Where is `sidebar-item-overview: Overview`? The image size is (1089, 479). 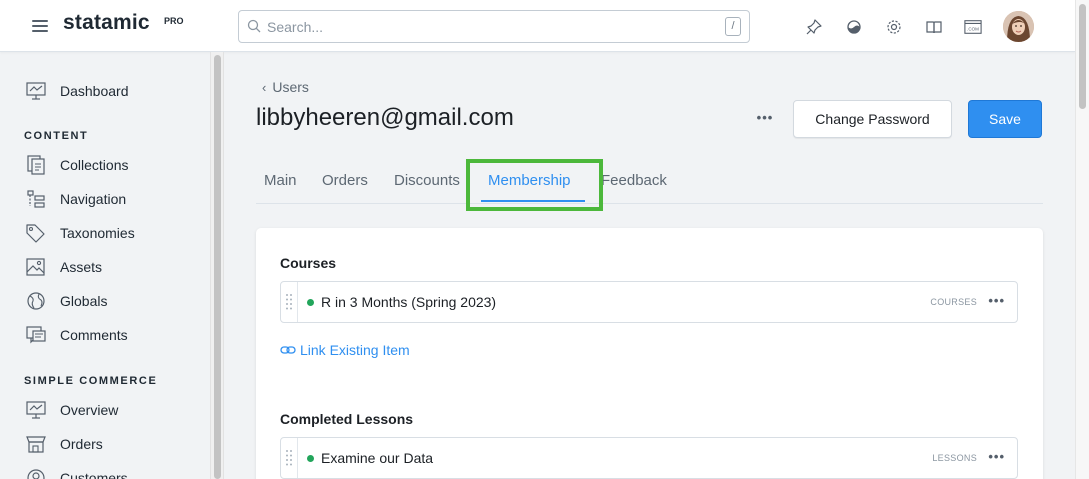 sidebar-item-overview: Overview is located at coordinates (71, 410).